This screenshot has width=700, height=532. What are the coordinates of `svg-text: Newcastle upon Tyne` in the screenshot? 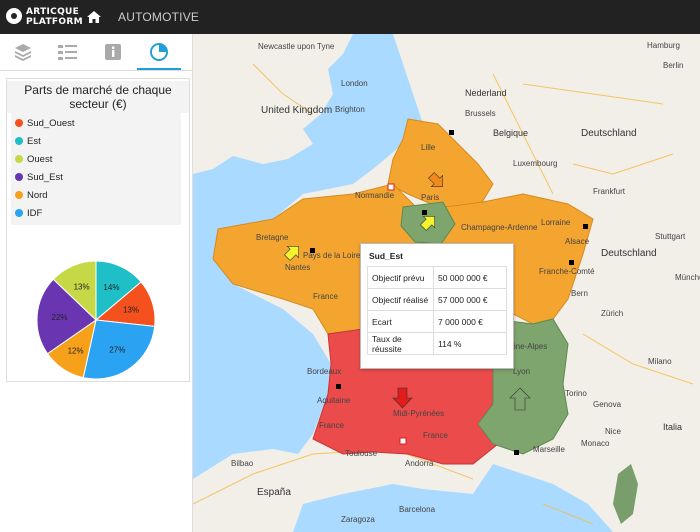 It's located at (296, 46).